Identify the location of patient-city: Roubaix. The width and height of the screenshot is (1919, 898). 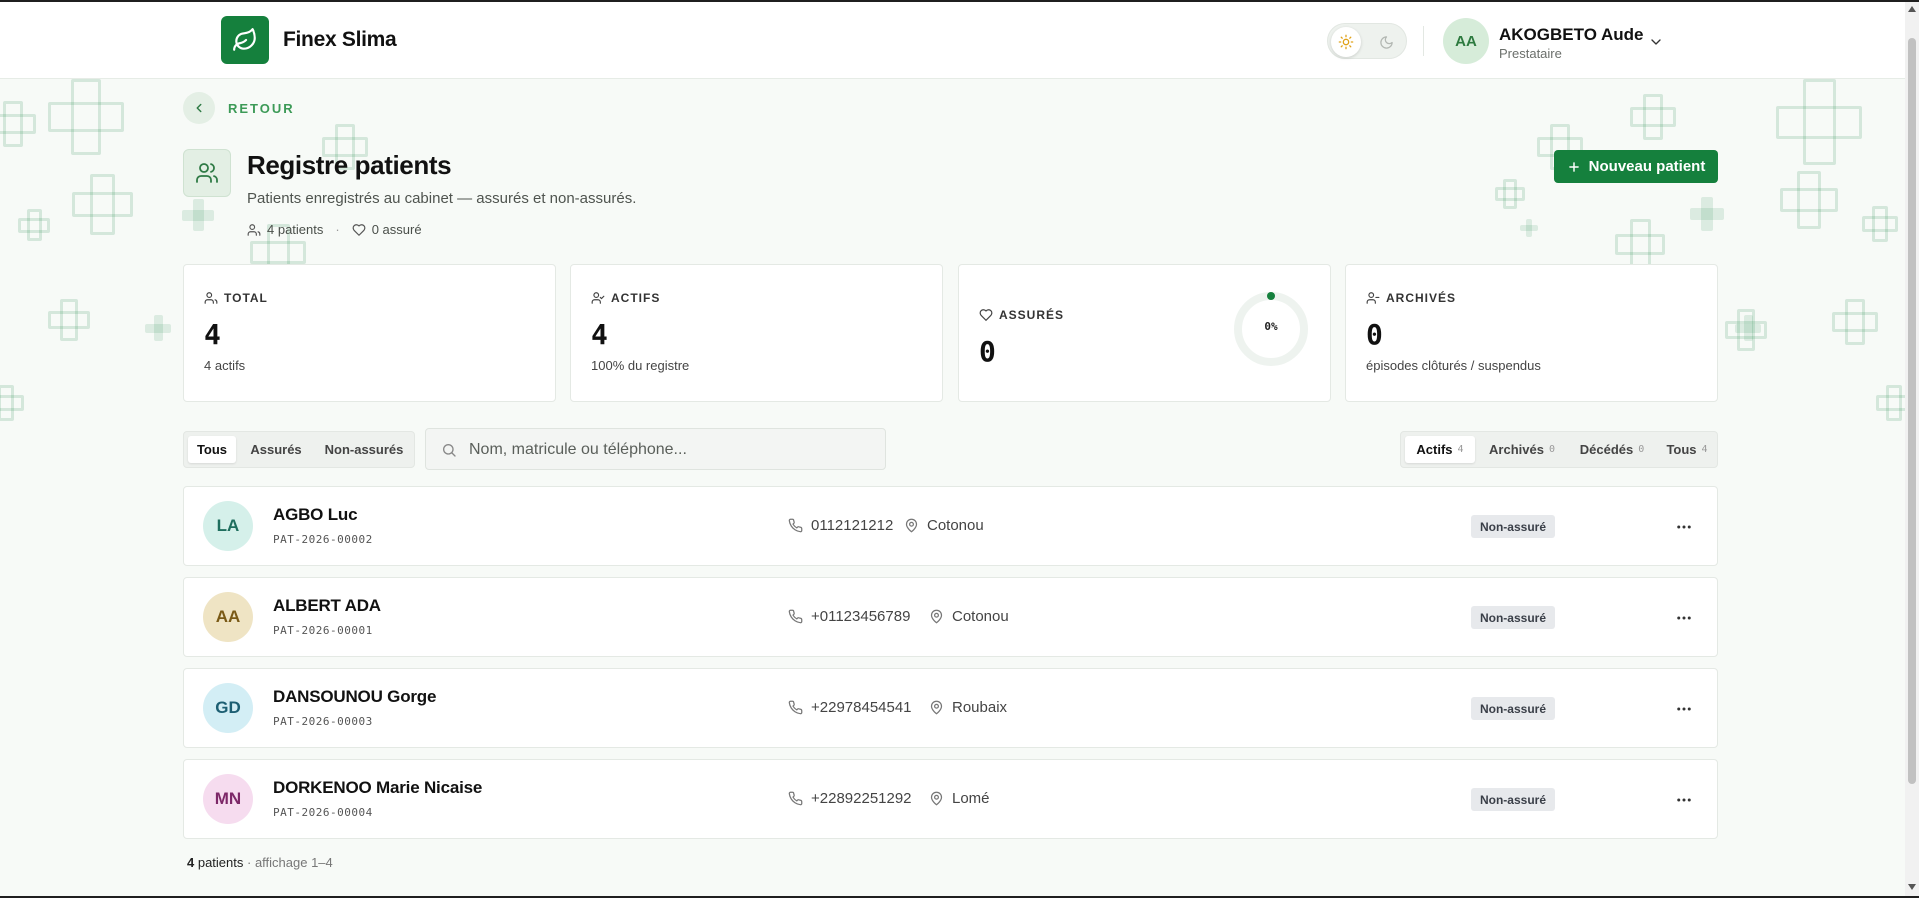
(968, 707).